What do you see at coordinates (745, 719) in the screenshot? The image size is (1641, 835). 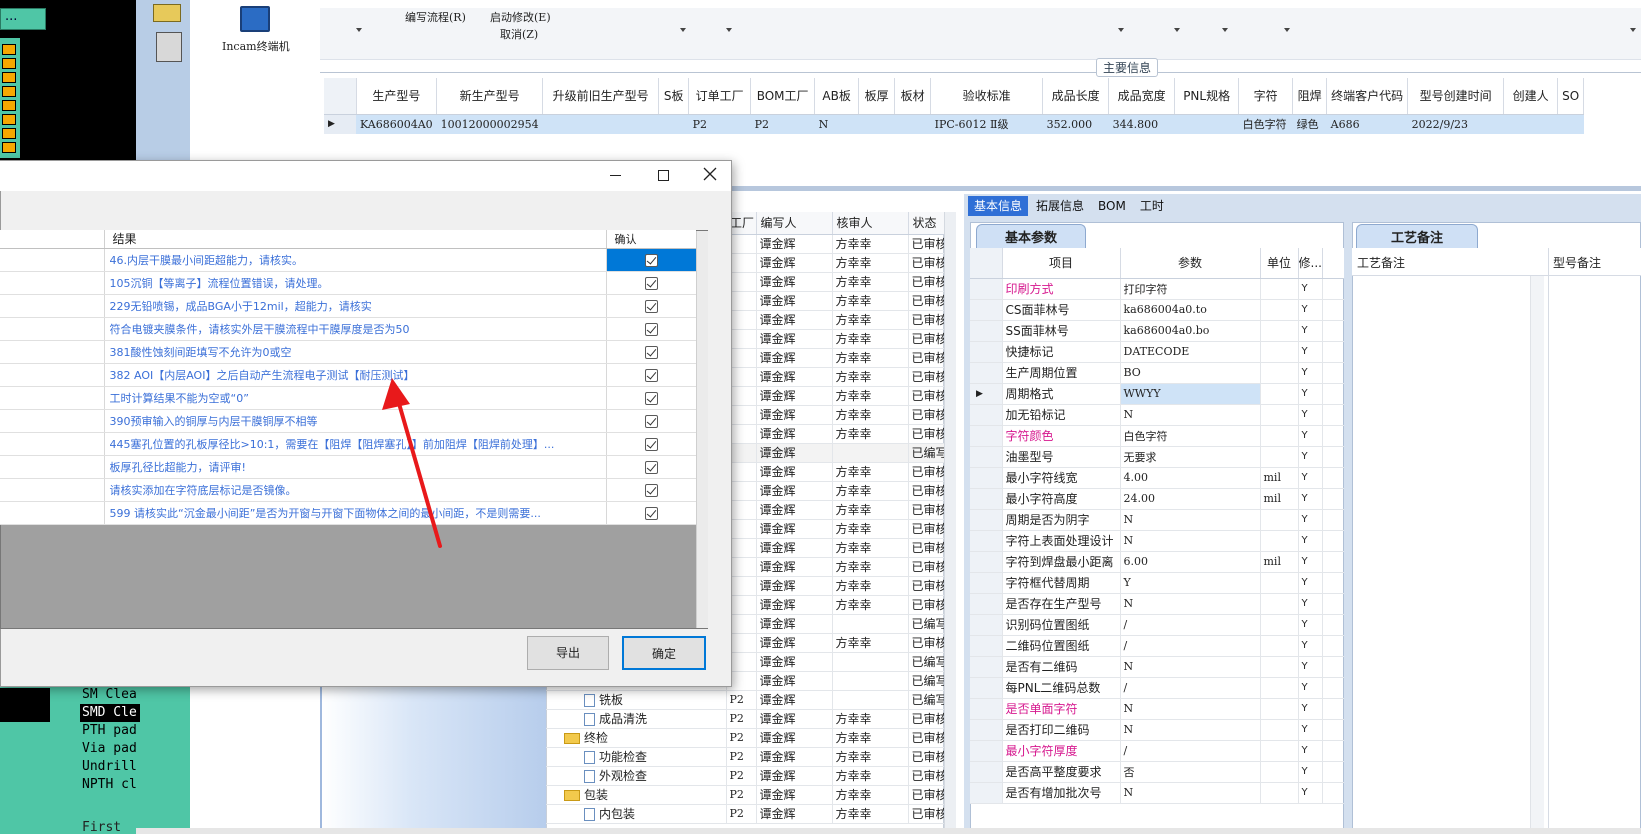 I see `process-row: 成品清洗 P2 谭金辉 方幸幸 已审核` at bounding box center [745, 719].